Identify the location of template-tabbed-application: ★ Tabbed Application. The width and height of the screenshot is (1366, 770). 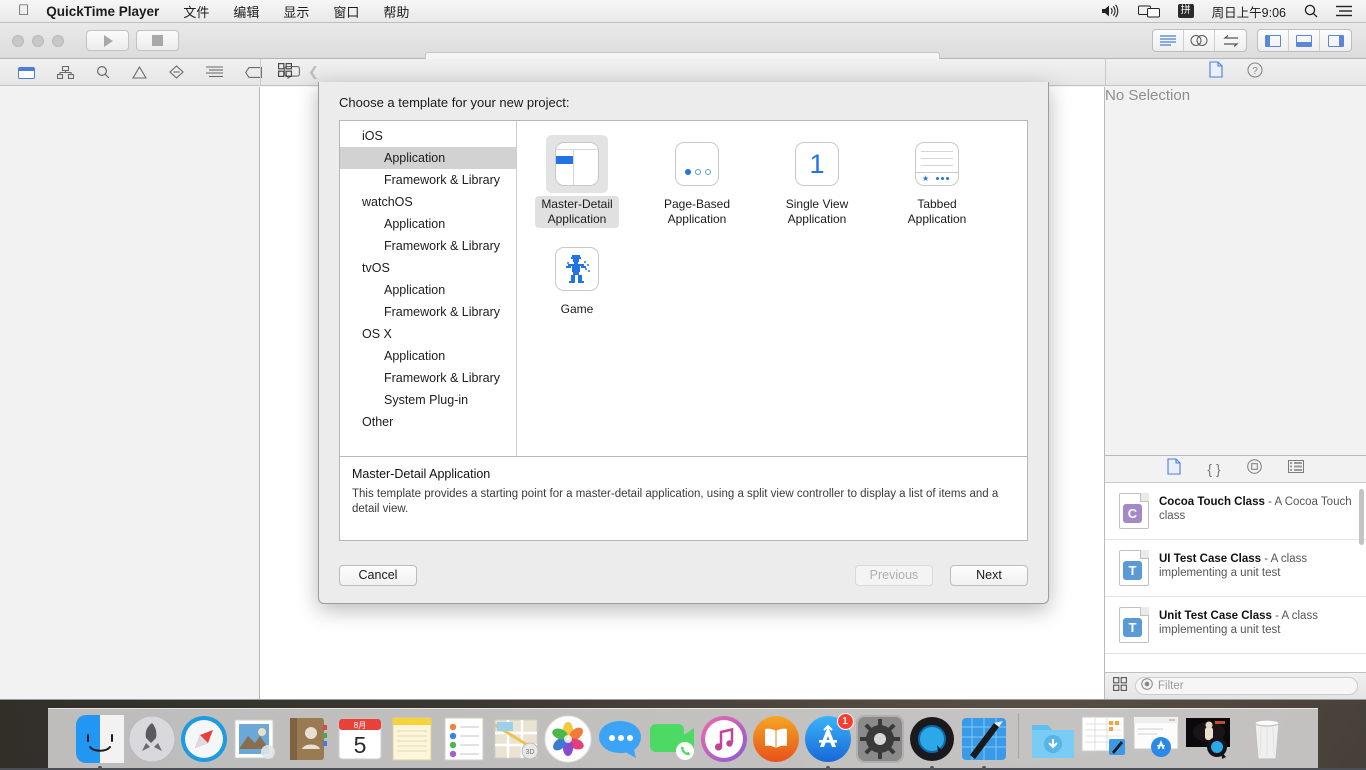
(937, 181).